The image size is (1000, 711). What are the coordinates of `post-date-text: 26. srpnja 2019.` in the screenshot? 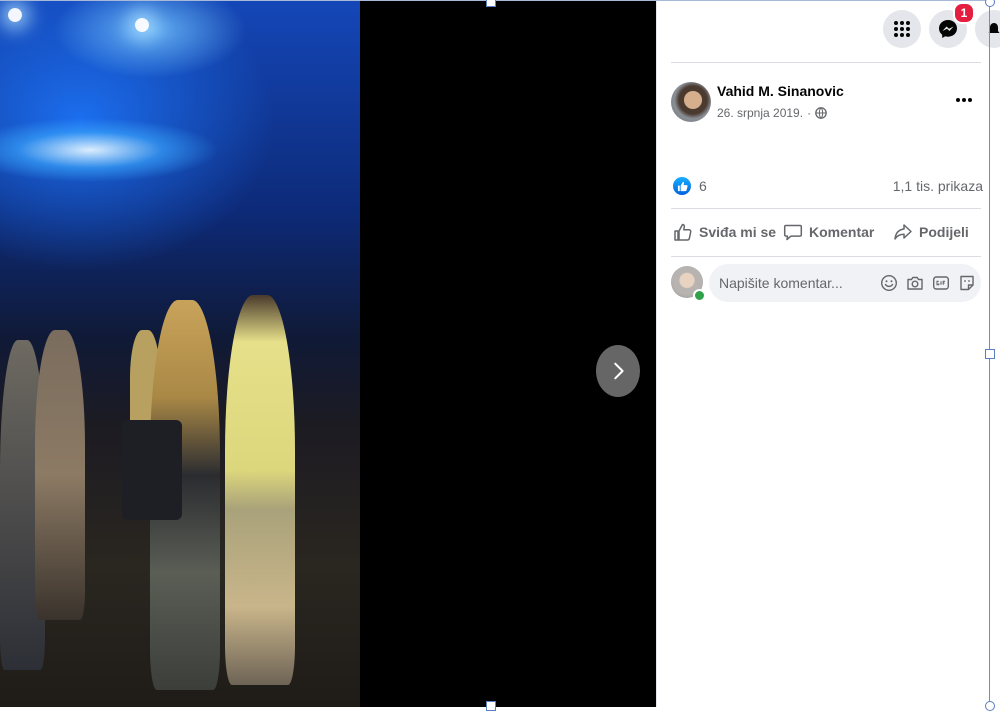 It's located at (760, 113).